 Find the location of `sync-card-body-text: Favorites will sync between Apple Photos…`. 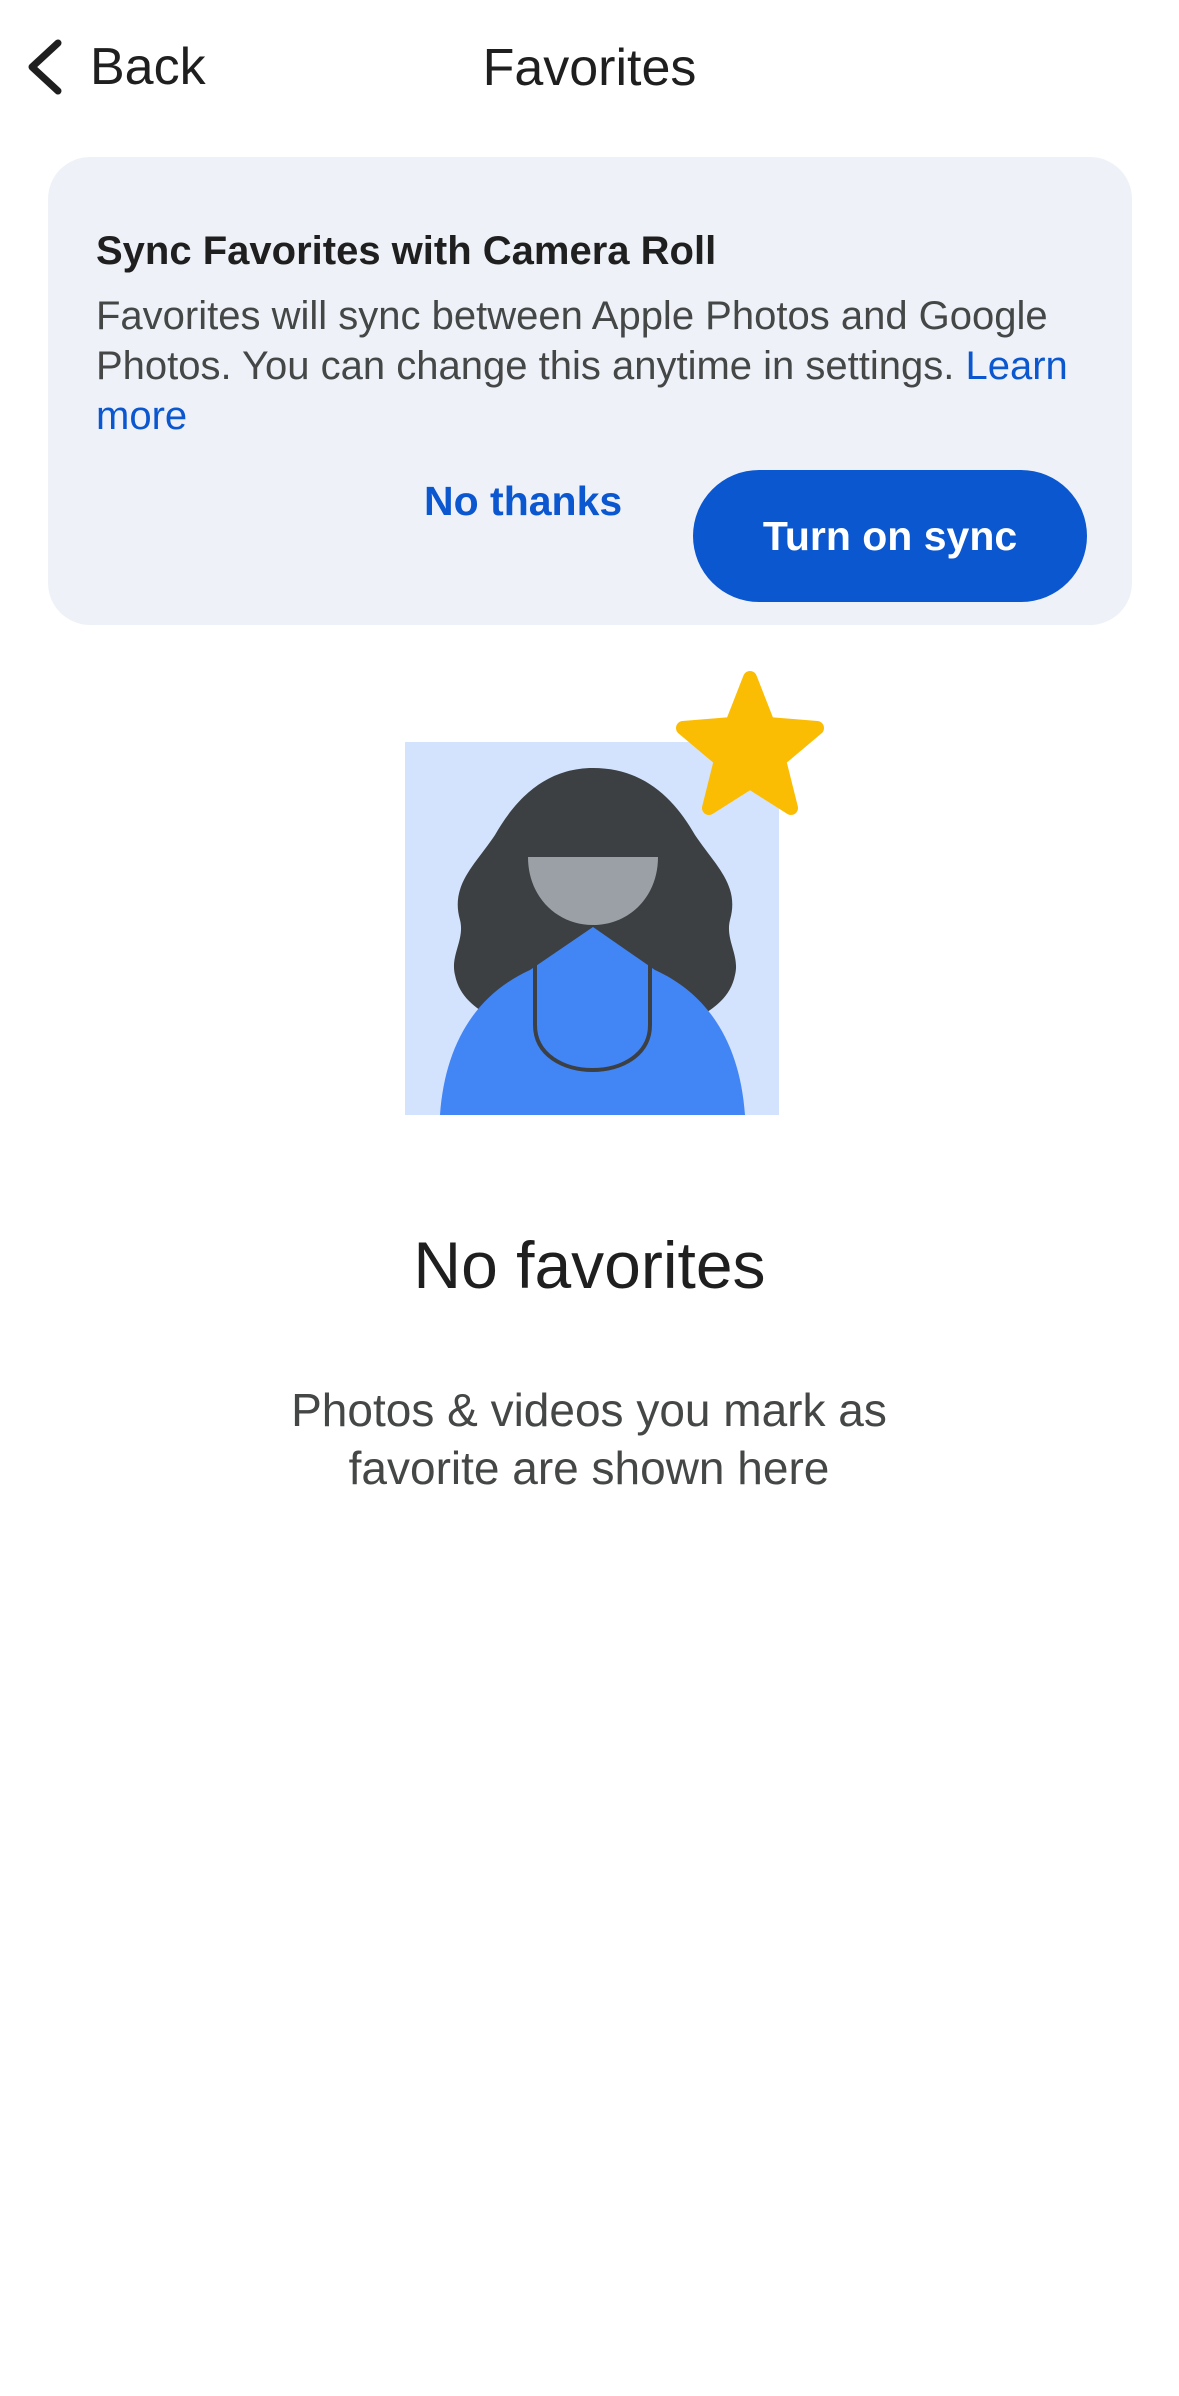

sync-card-body-text: Favorites will sync between Apple Photos… is located at coordinates (572, 341).